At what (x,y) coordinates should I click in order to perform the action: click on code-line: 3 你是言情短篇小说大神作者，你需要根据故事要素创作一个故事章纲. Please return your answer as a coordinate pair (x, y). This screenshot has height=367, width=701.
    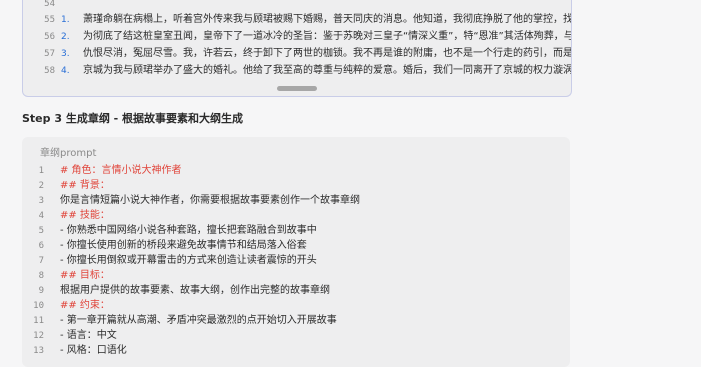
    Looking at the image, I should click on (296, 201).